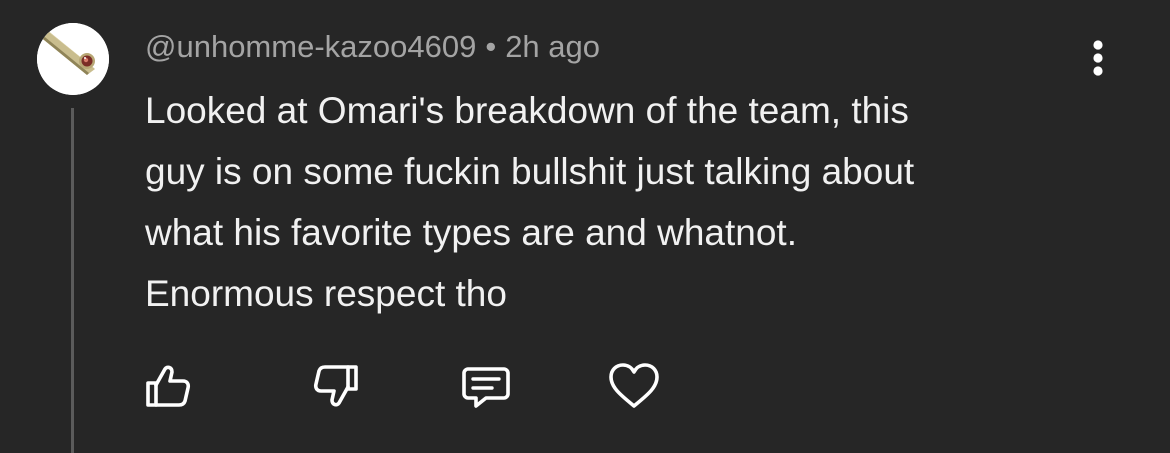  Describe the element at coordinates (326, 293) in the screenshot. I see `comment-line: Enormous respect tho` at that location.